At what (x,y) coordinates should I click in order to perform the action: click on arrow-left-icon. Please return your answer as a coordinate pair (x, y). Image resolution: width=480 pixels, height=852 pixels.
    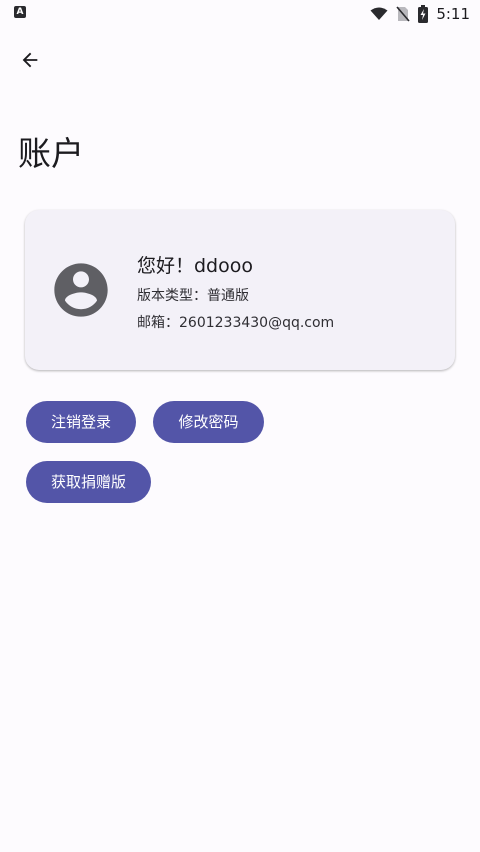
    Looking at the image, I should click on (30, 60).